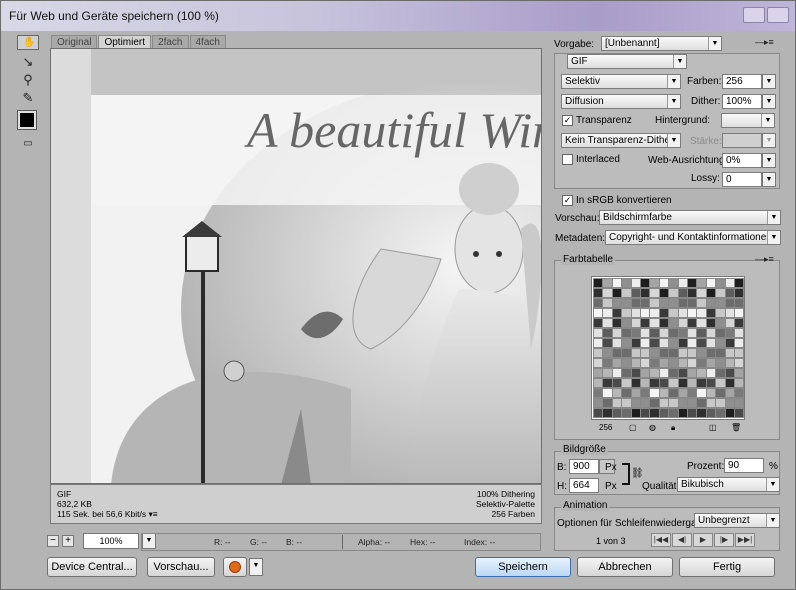 The height and width of the screenshot is (590, 796). Describe the element at coordinates (28, 42) in the screenshot. I see `hand-tool-icon: ✋` at that location.